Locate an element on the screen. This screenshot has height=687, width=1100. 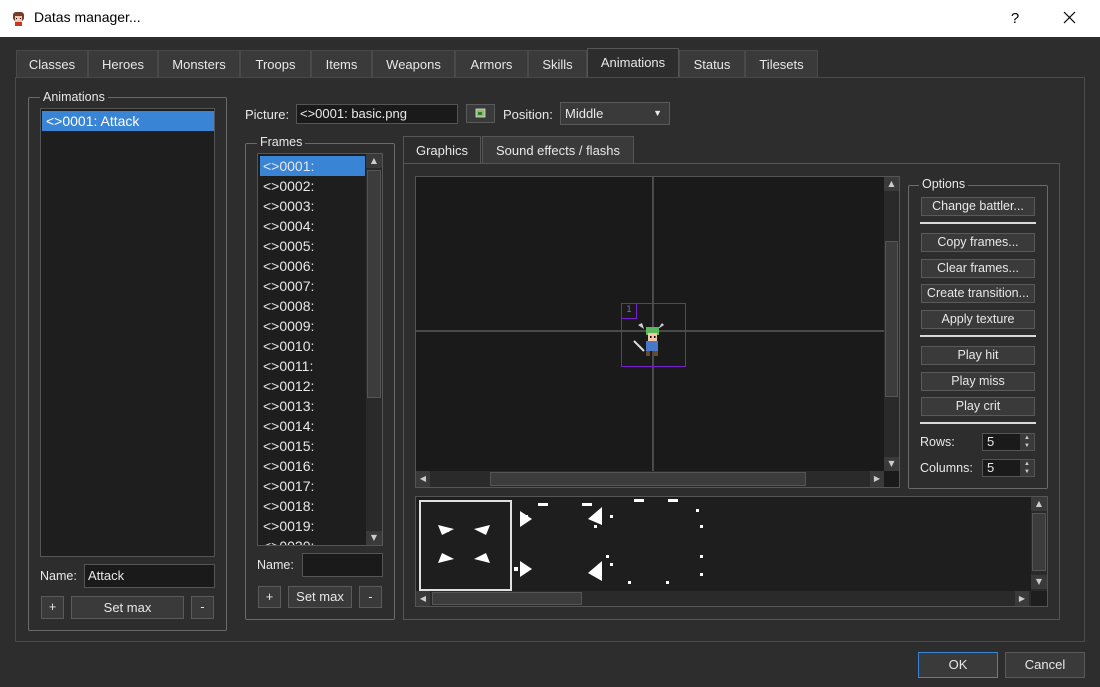
frame-list-item: <>0001: is located at coordinates (312, 166).